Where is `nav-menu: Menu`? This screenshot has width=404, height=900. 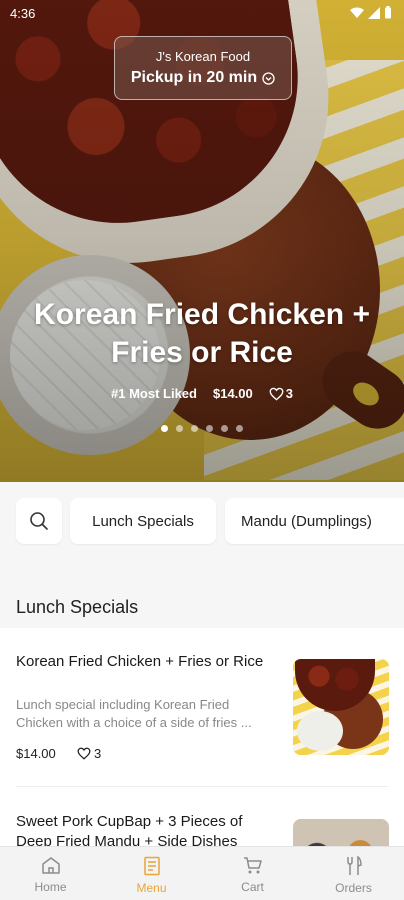
nav-menu: Menu is located at coordinates (151, 873).